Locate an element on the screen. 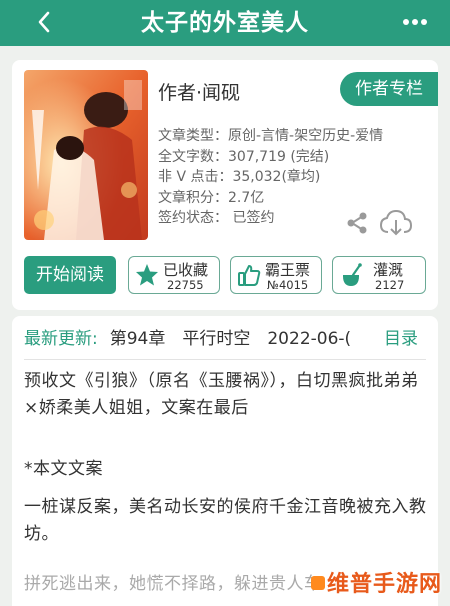 The height and width of the screenshot is (606, 450). catalog-link: 目录 is located at coordinates (401, 339).